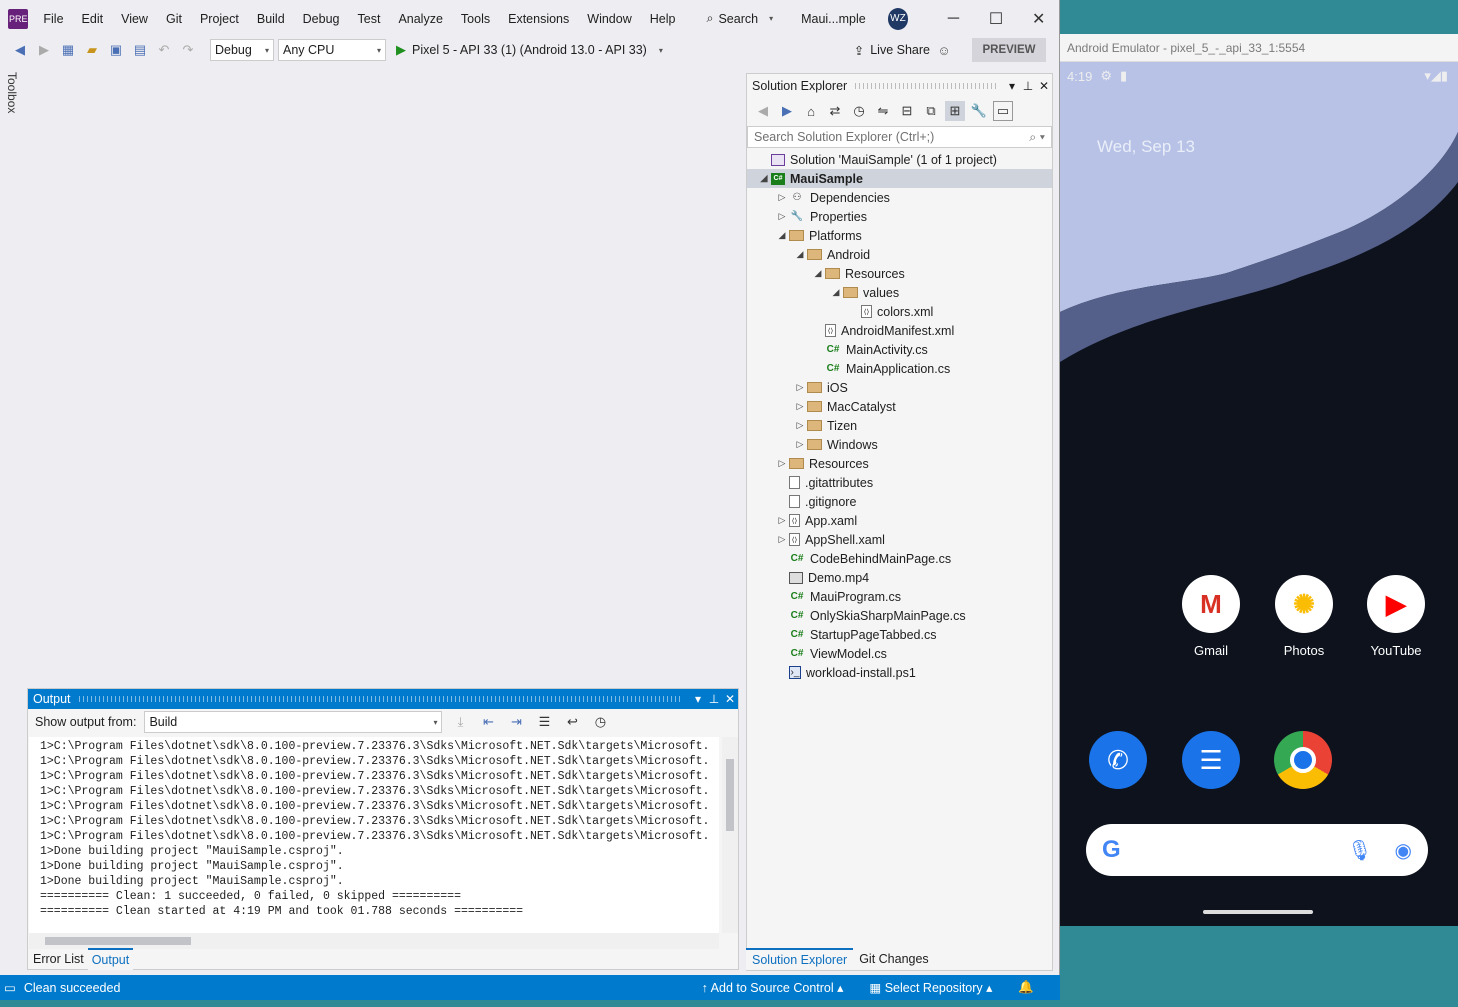 Image resolution: width=1458 pixels, height=1007 pixels. What do you see at coordinates (53, 19) in the screenshot?
I see `menu-item-file: File` at bounding box center [53, 19].